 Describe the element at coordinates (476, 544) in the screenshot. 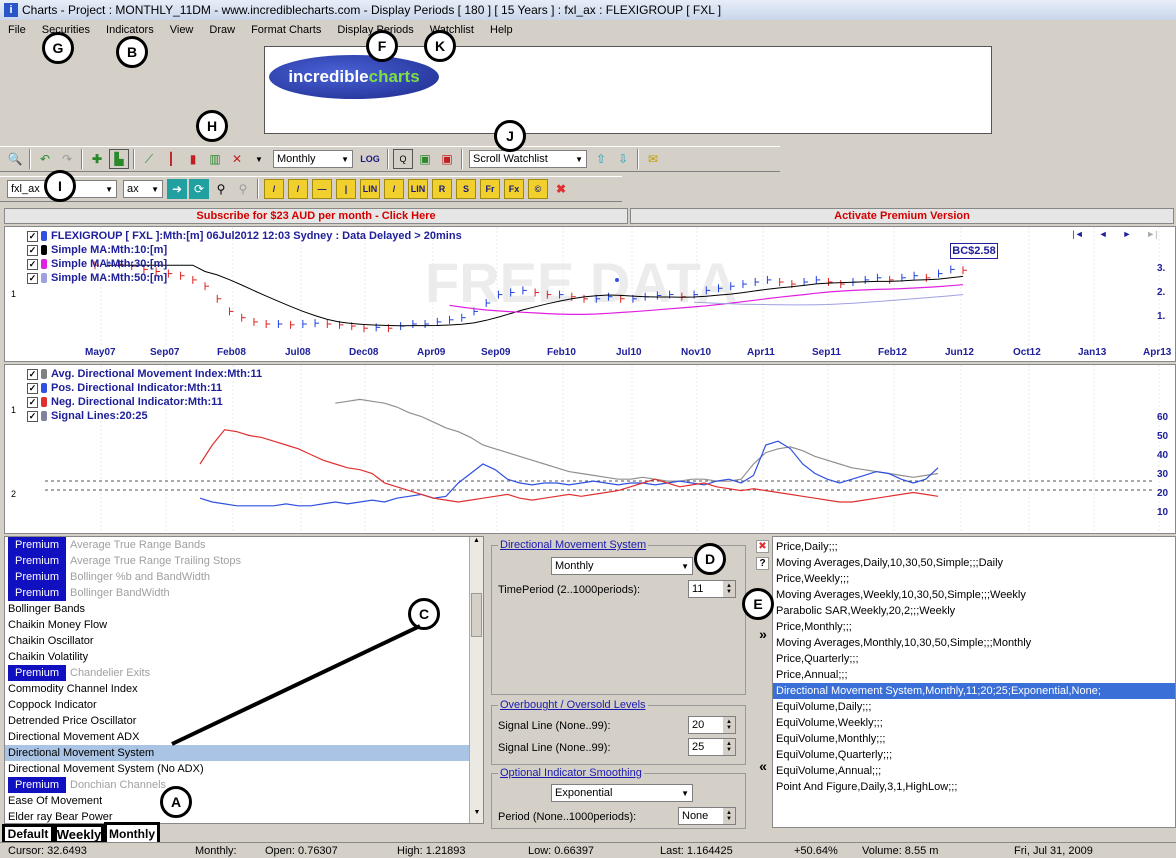

I see `scroll-up-arrow-icon: ▲` at that location.